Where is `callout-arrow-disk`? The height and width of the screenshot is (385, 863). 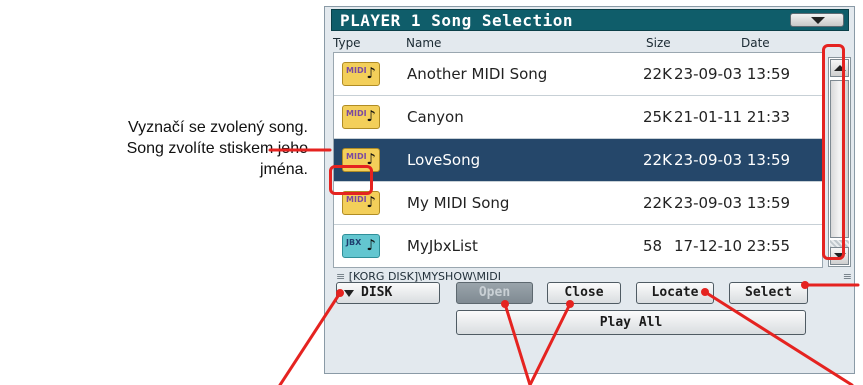
callout-arrow-disk is located at coordinates (310, 338).